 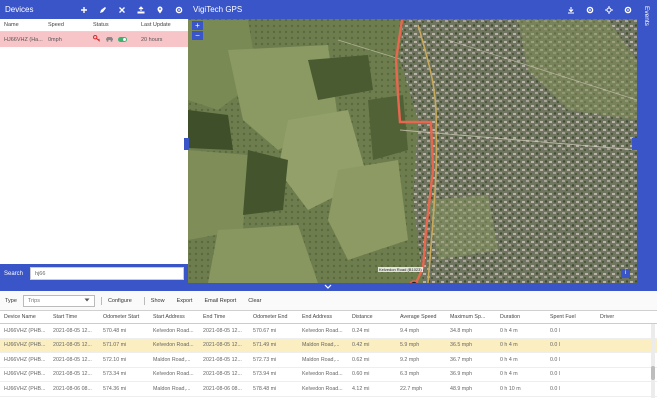 What do you see at coordinates (107, 273) in the screenshot?
I see `device-search-input` at bounding box center [107, 273].